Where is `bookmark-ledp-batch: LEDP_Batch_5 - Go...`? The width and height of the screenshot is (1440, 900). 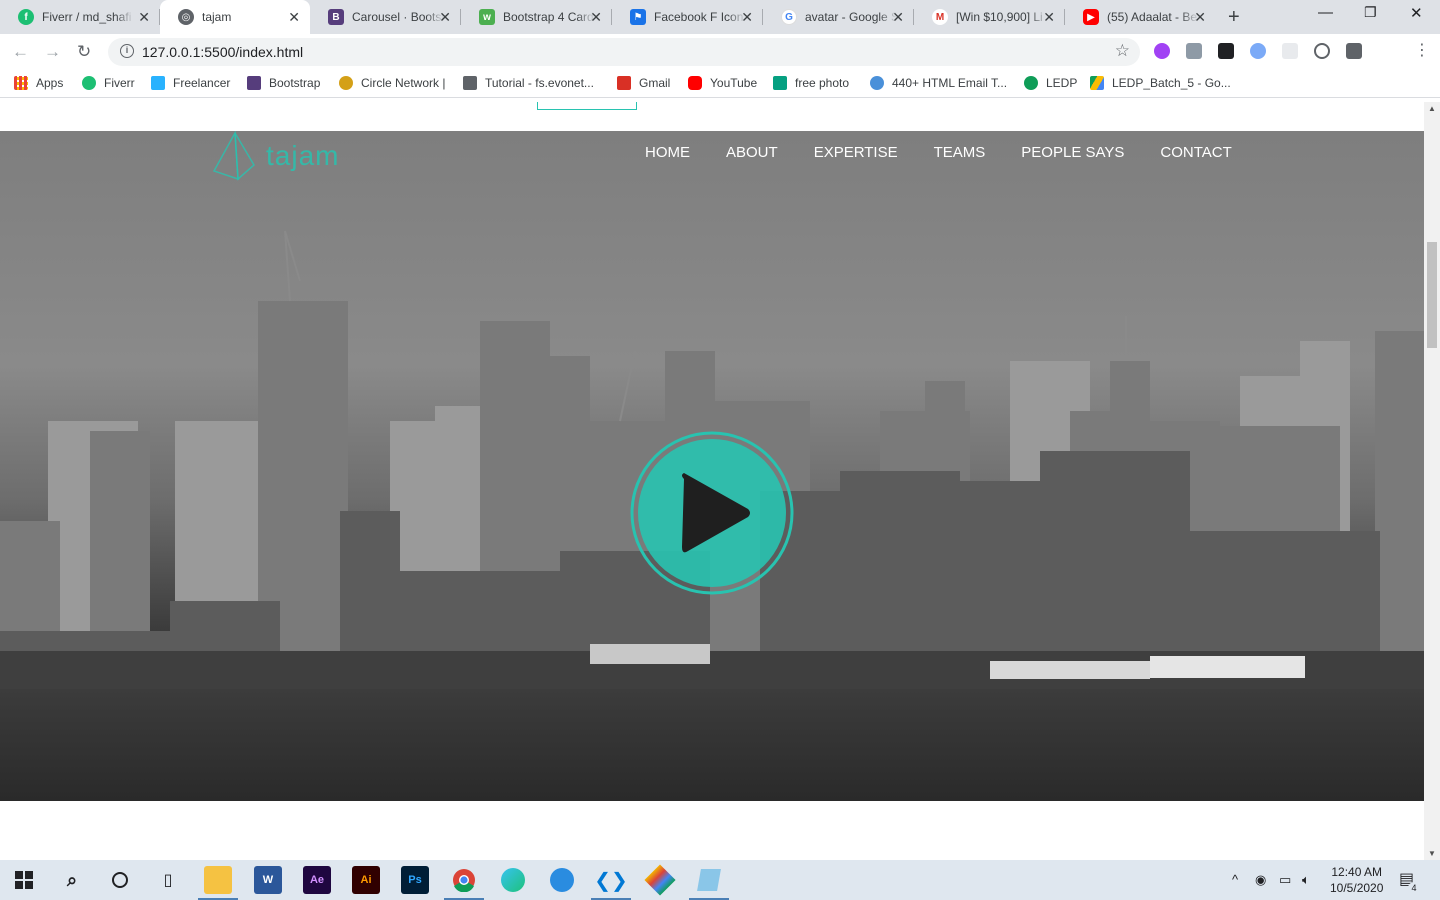 bookmark-ledp-batch: LEDP_Batch_5 - Go... is located at coordinates (1160, 83).